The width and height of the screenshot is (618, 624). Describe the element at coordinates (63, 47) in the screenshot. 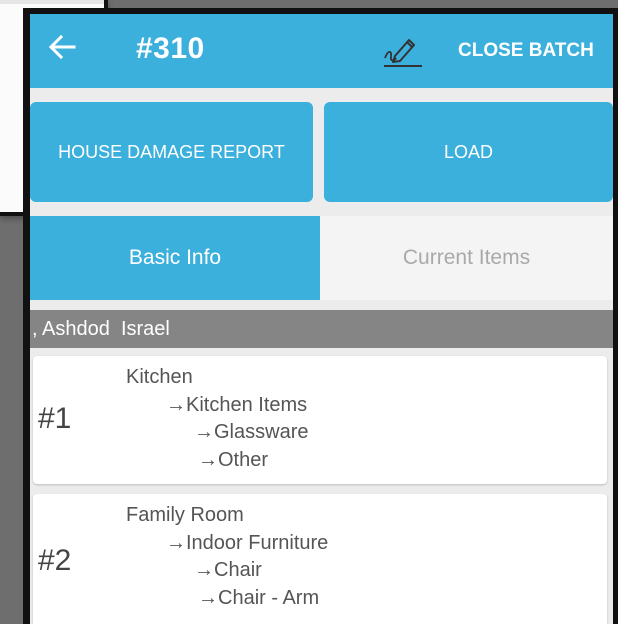

I see `arrow-left-icon` at that location.